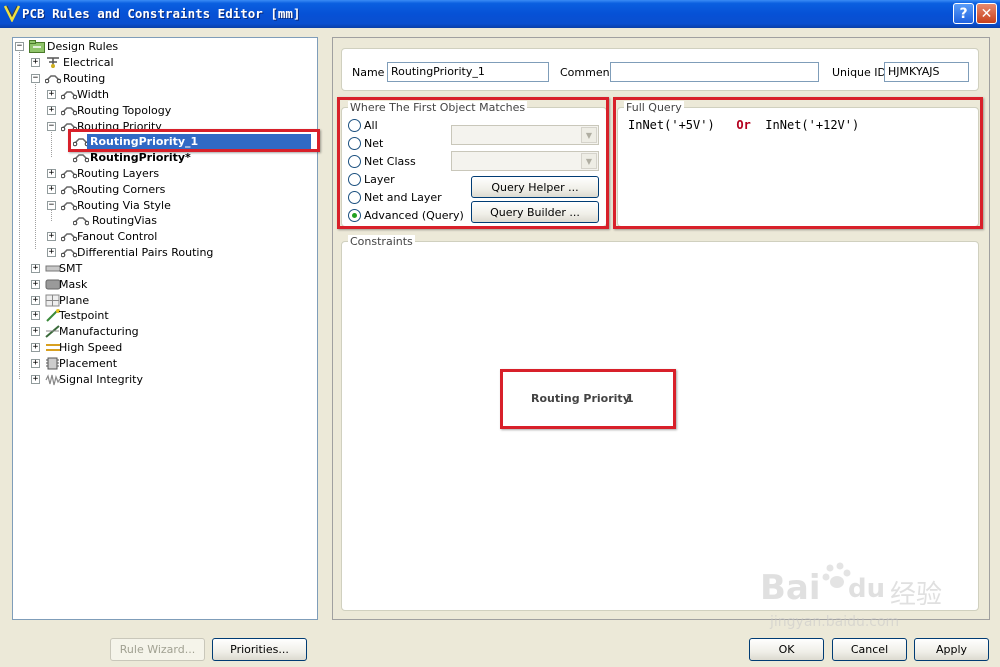  Describe the element at coordinates (963, 13) in the screenshot. I see `help-button: ?` at that location.